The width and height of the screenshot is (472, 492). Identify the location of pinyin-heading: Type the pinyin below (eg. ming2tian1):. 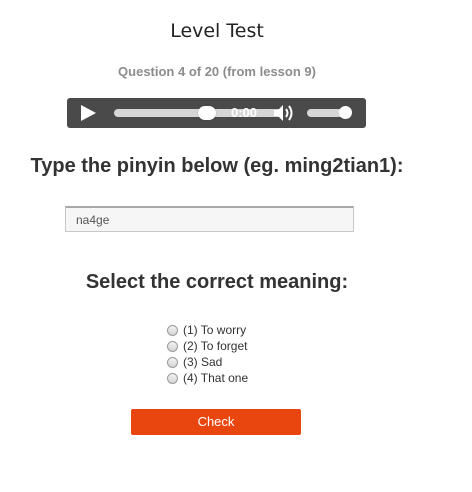
(217, 166).